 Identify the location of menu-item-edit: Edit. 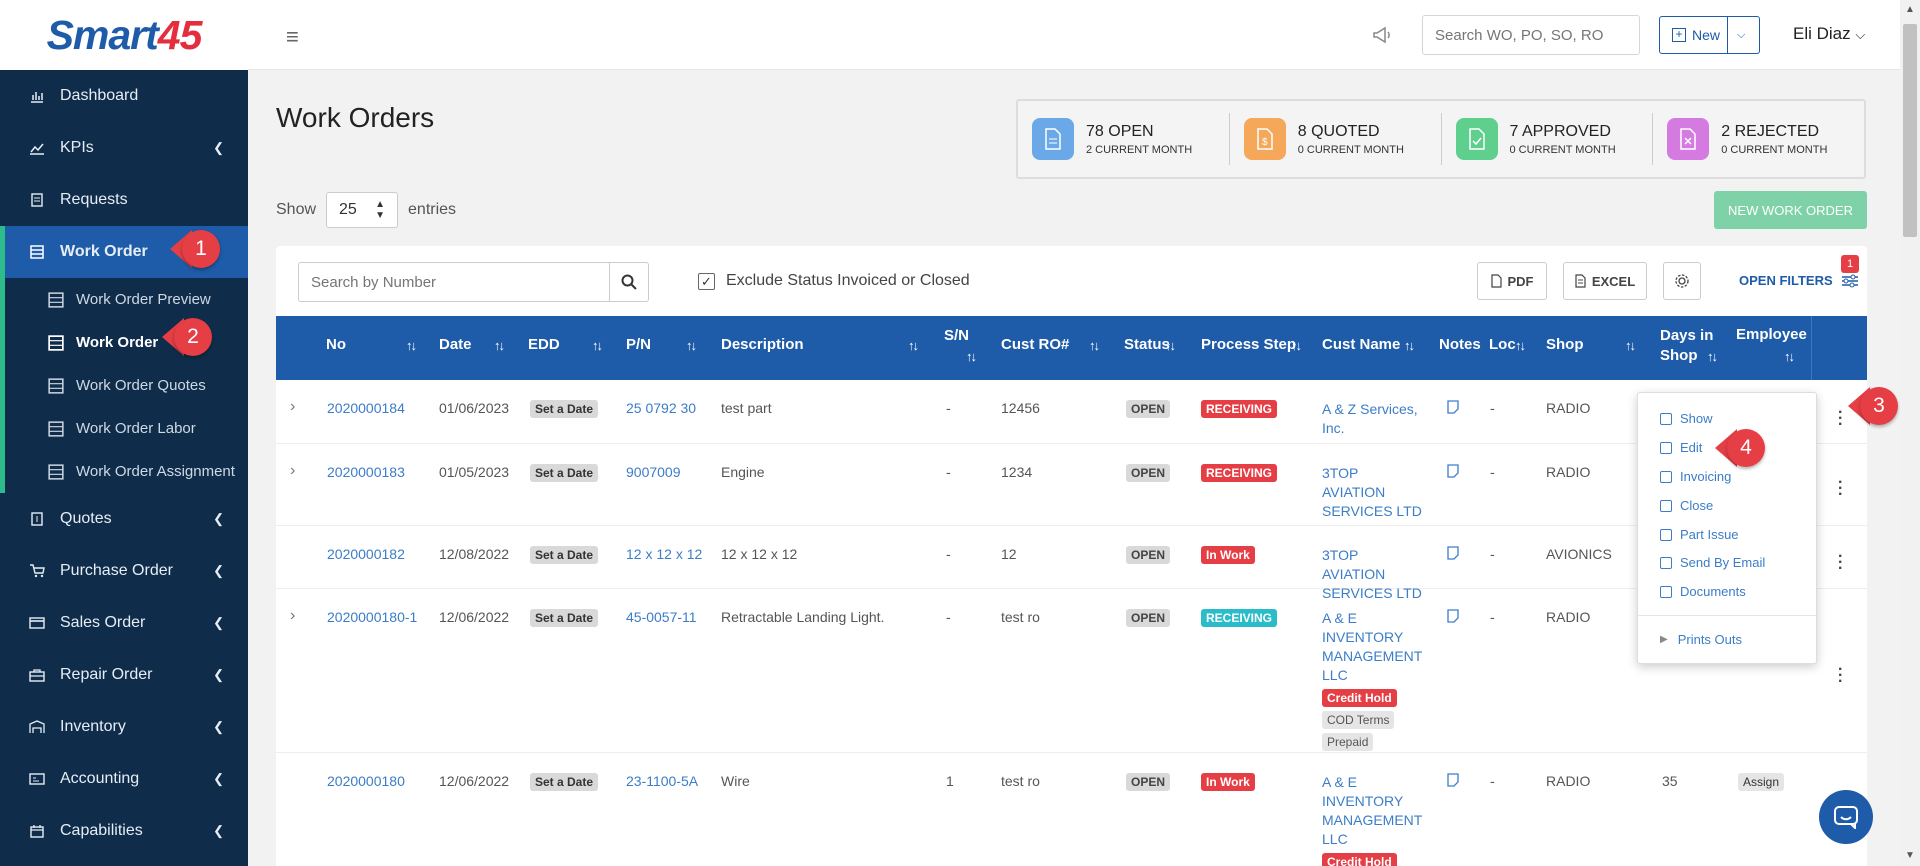
(1681, 447).